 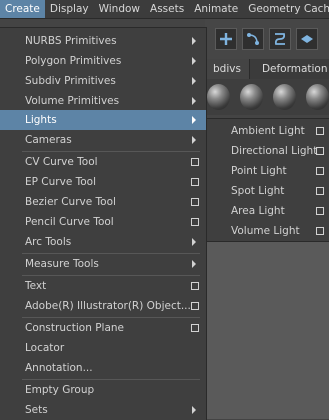 I want to click on submenu-item-label: Volume Light, so click(x=265, y=231).